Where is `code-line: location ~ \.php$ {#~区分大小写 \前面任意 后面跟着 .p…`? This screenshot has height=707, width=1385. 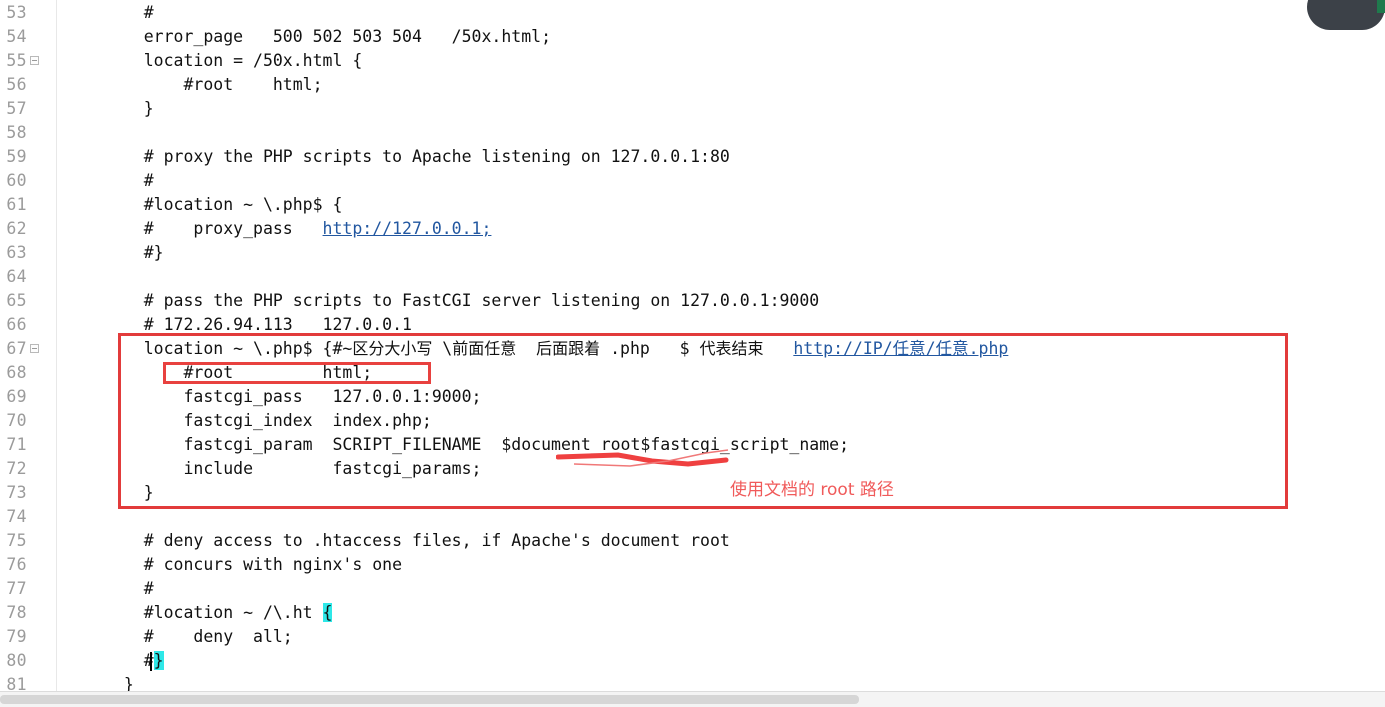 code-line: location ~ \.php$ {#~区分大小写 \前面任意 后面跟着 .p… is located at coordinates (556, 349).